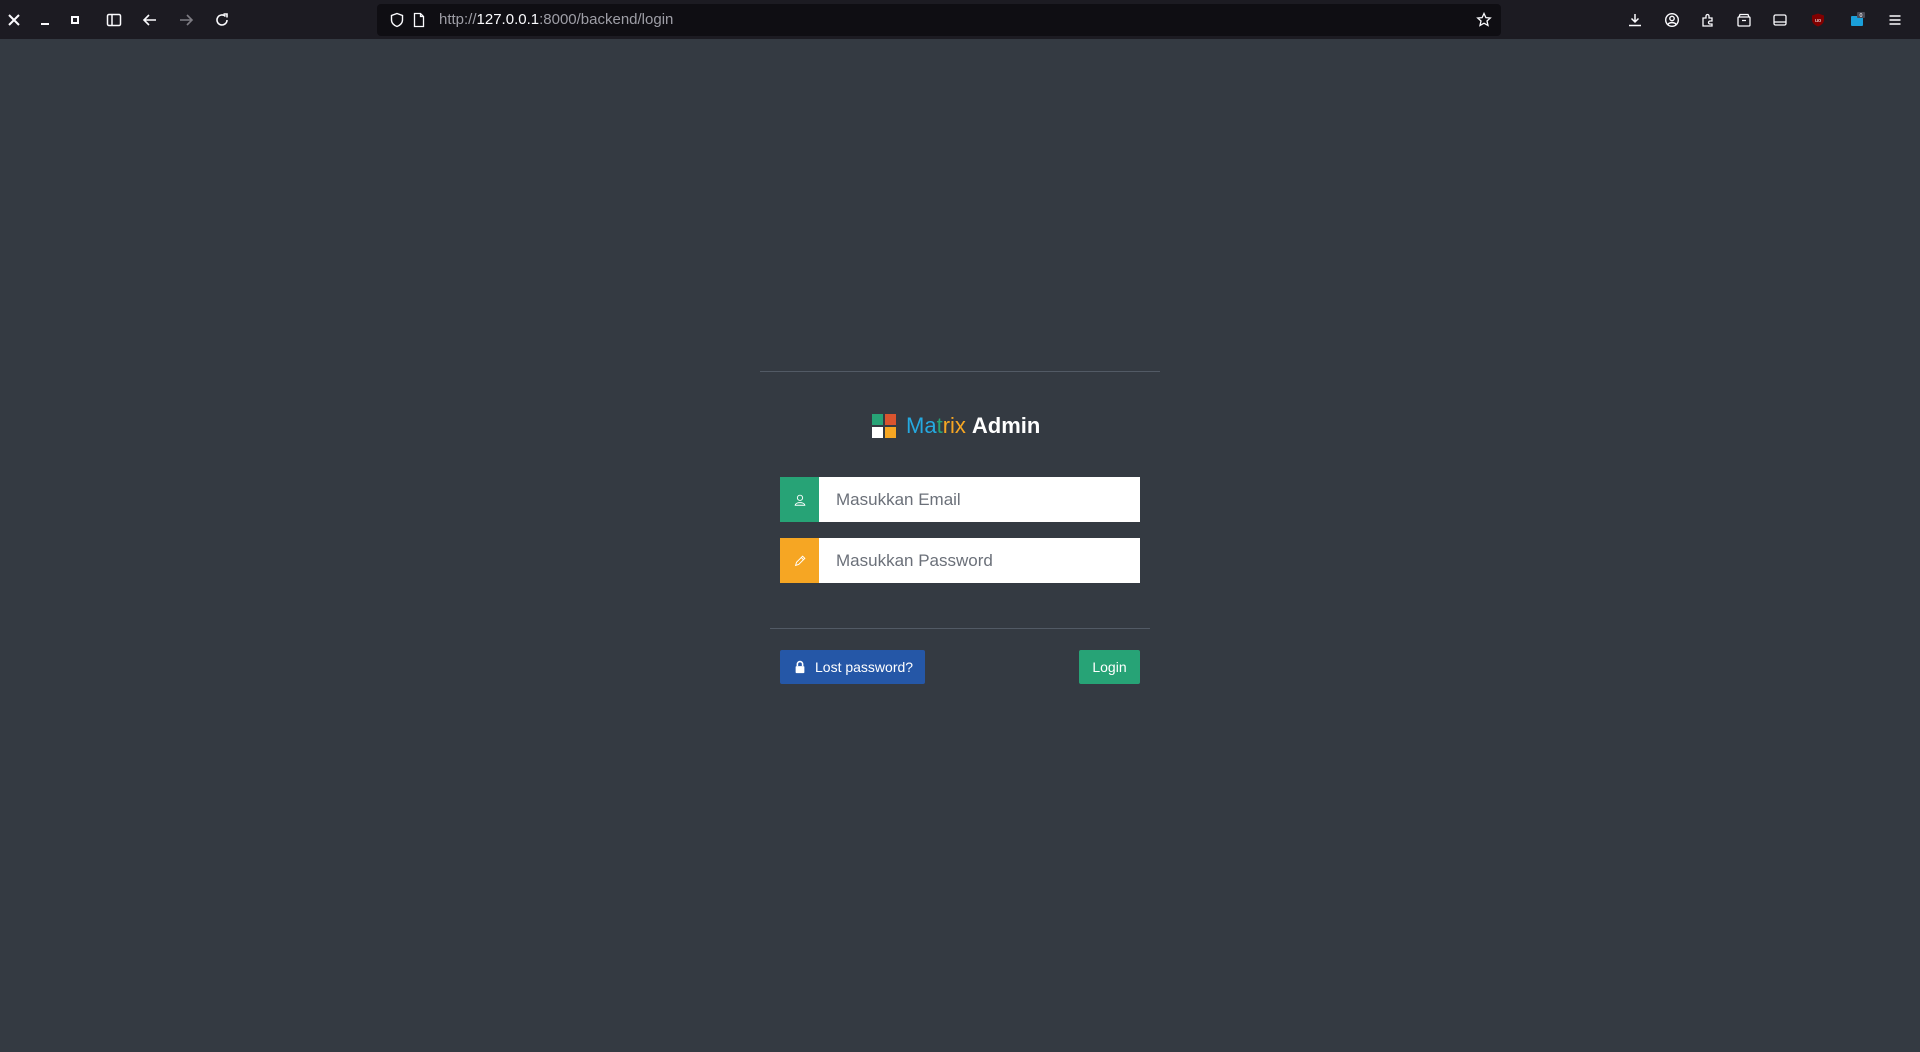 Image resolution: width=1920 pixels, height=1052 pixels. I want to click on address-bar: http://127.0.0.1:8000/backend/login, so click(939, 20).